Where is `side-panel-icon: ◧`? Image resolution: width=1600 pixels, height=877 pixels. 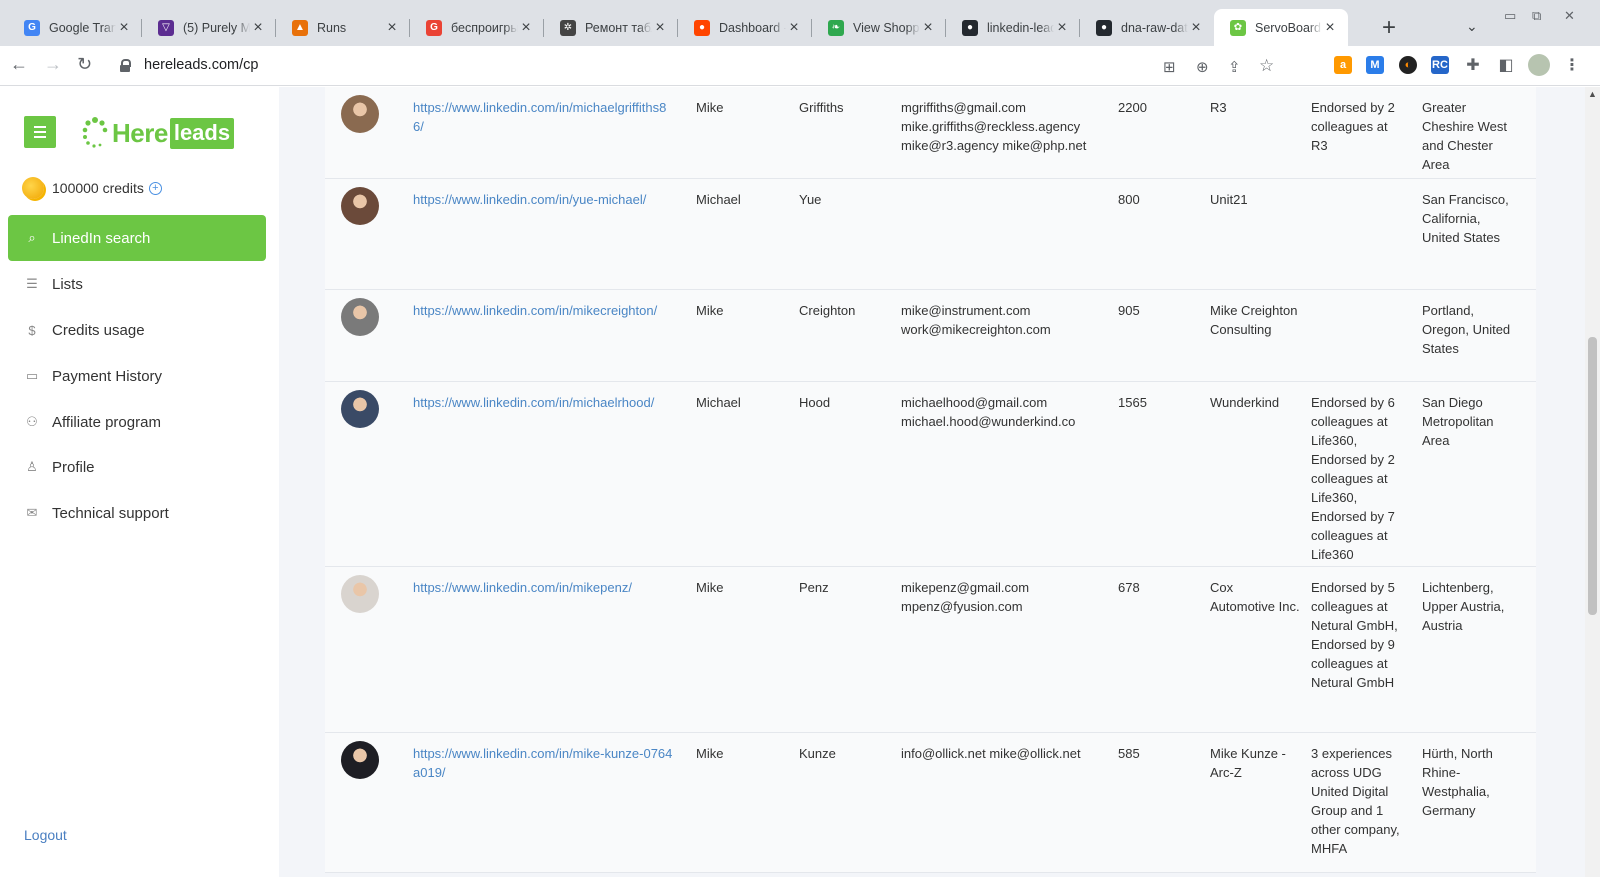
side-panel-icon: ◧ is located at coordinates (1506, 65).